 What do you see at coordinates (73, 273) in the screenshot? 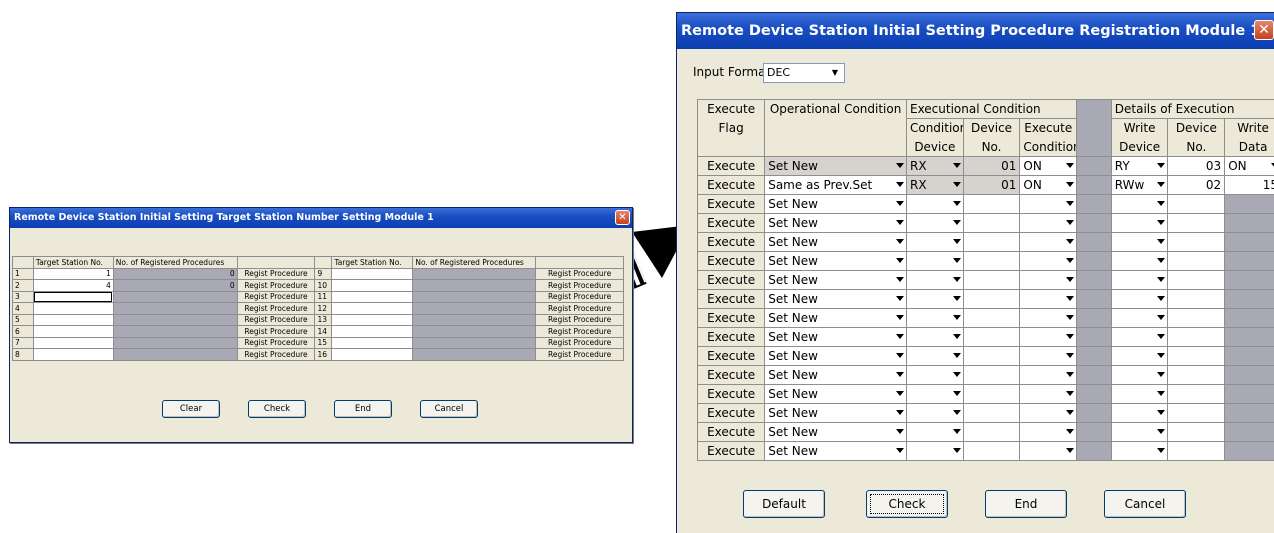
I see `target-station-input: 1` at bounding box center [73, 273].